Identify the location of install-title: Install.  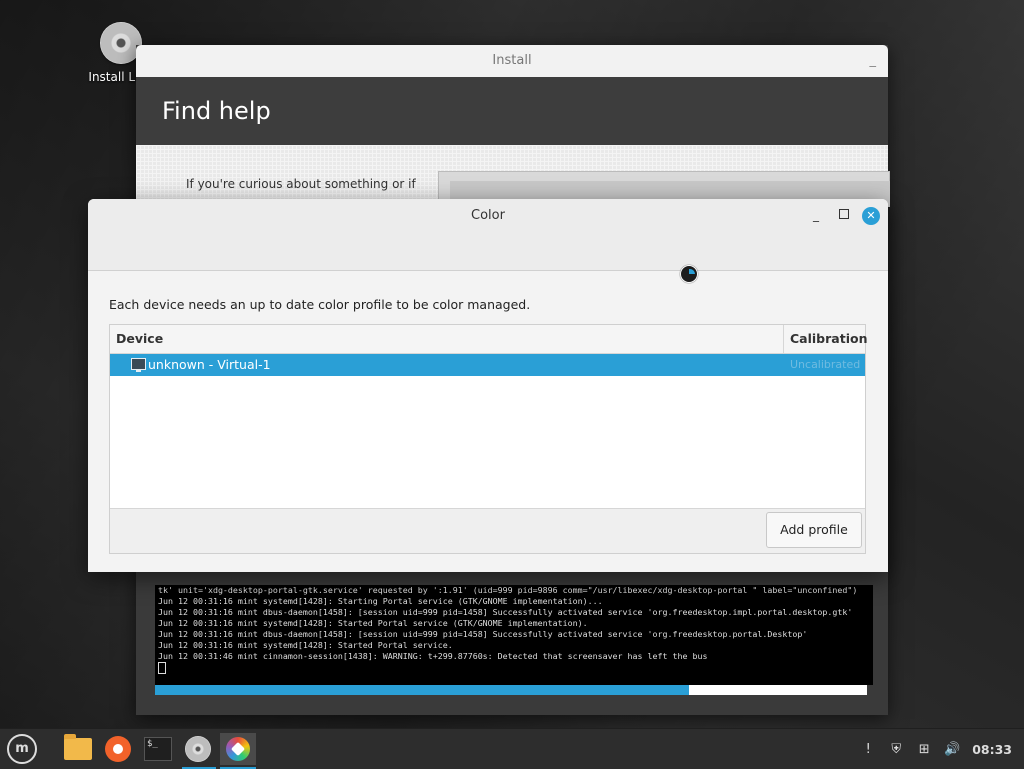
(512, 60).